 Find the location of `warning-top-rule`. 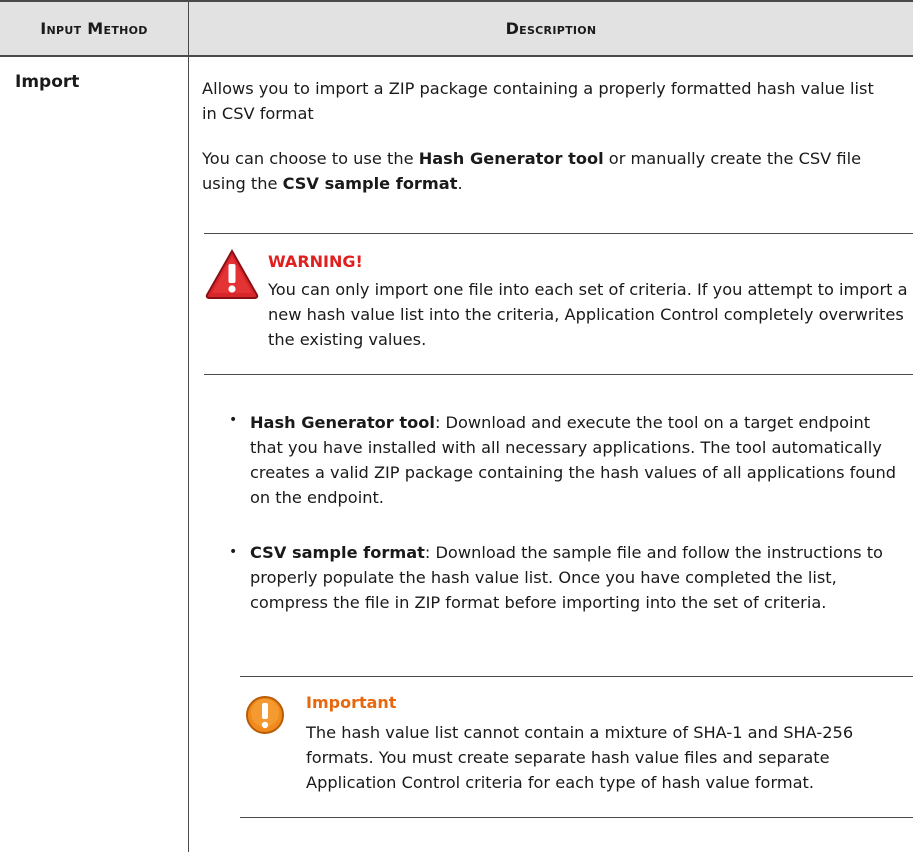

warning-top-rule is located at coordinates (558, 233).